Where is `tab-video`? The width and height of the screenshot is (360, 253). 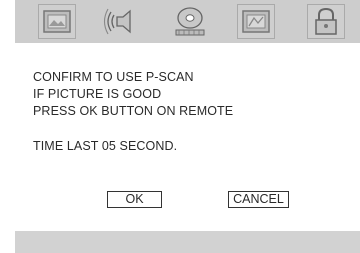 tab-video is located at coordinates (190, 21).